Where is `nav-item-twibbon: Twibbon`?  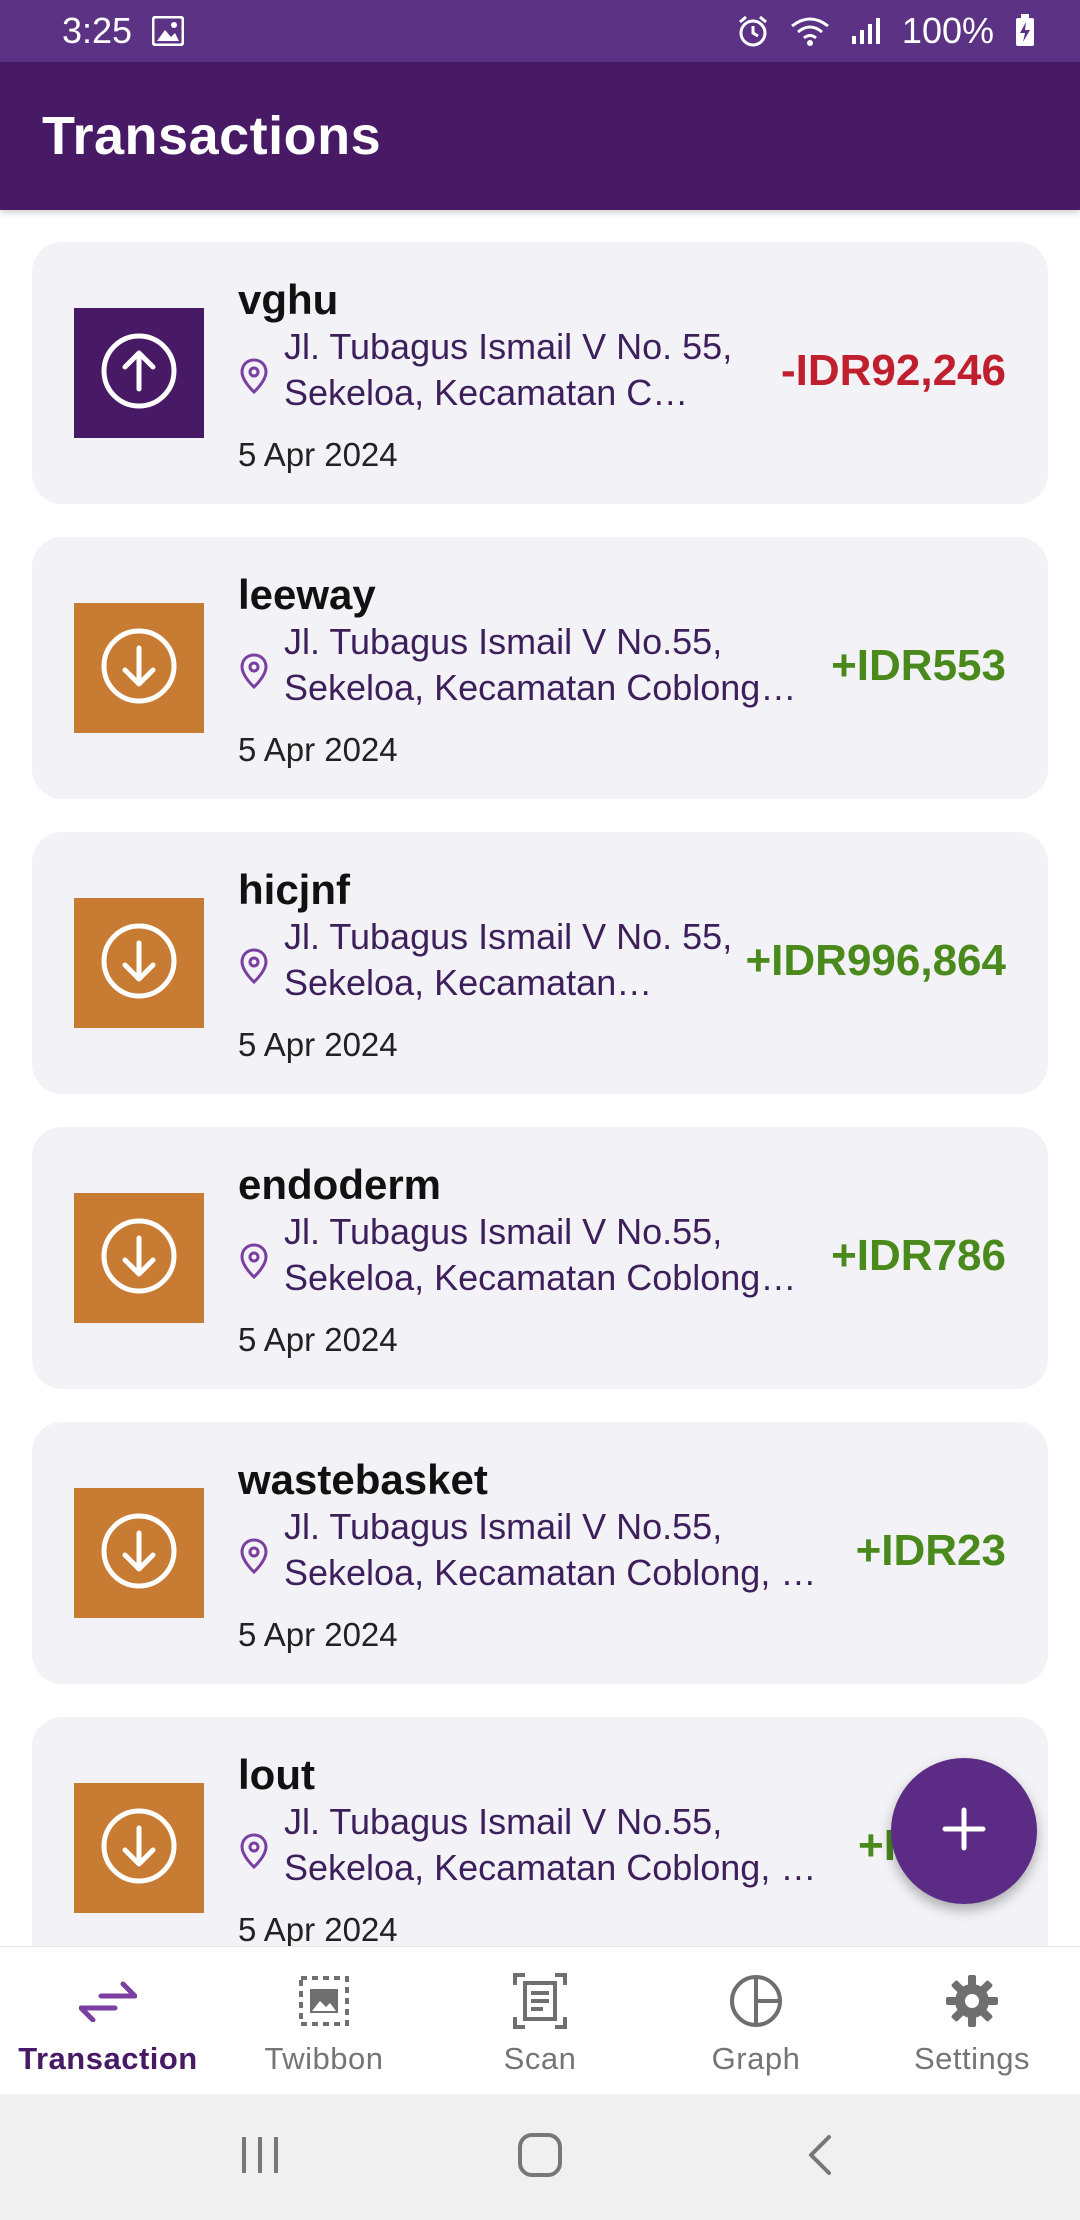
nav-item-twibbon: Twibbon is located at coordinates (324, 2021).